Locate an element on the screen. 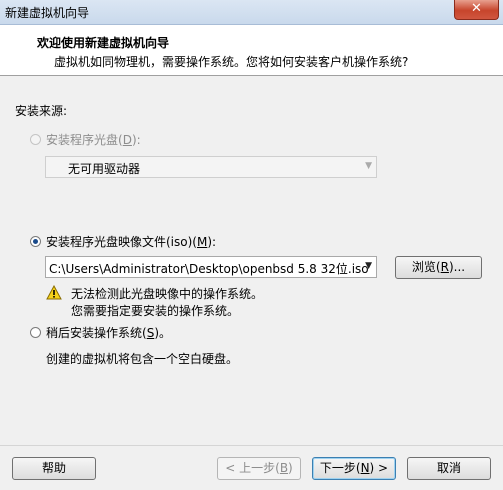 The image size is (503, 490). warning-icon is located at coordinates (54, 292).